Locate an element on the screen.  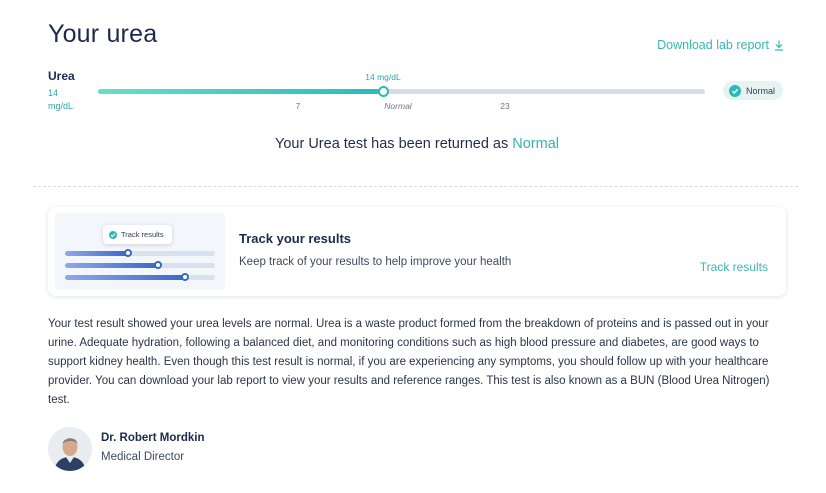
track-results-link: Track results is located at coordinates (734, 267).